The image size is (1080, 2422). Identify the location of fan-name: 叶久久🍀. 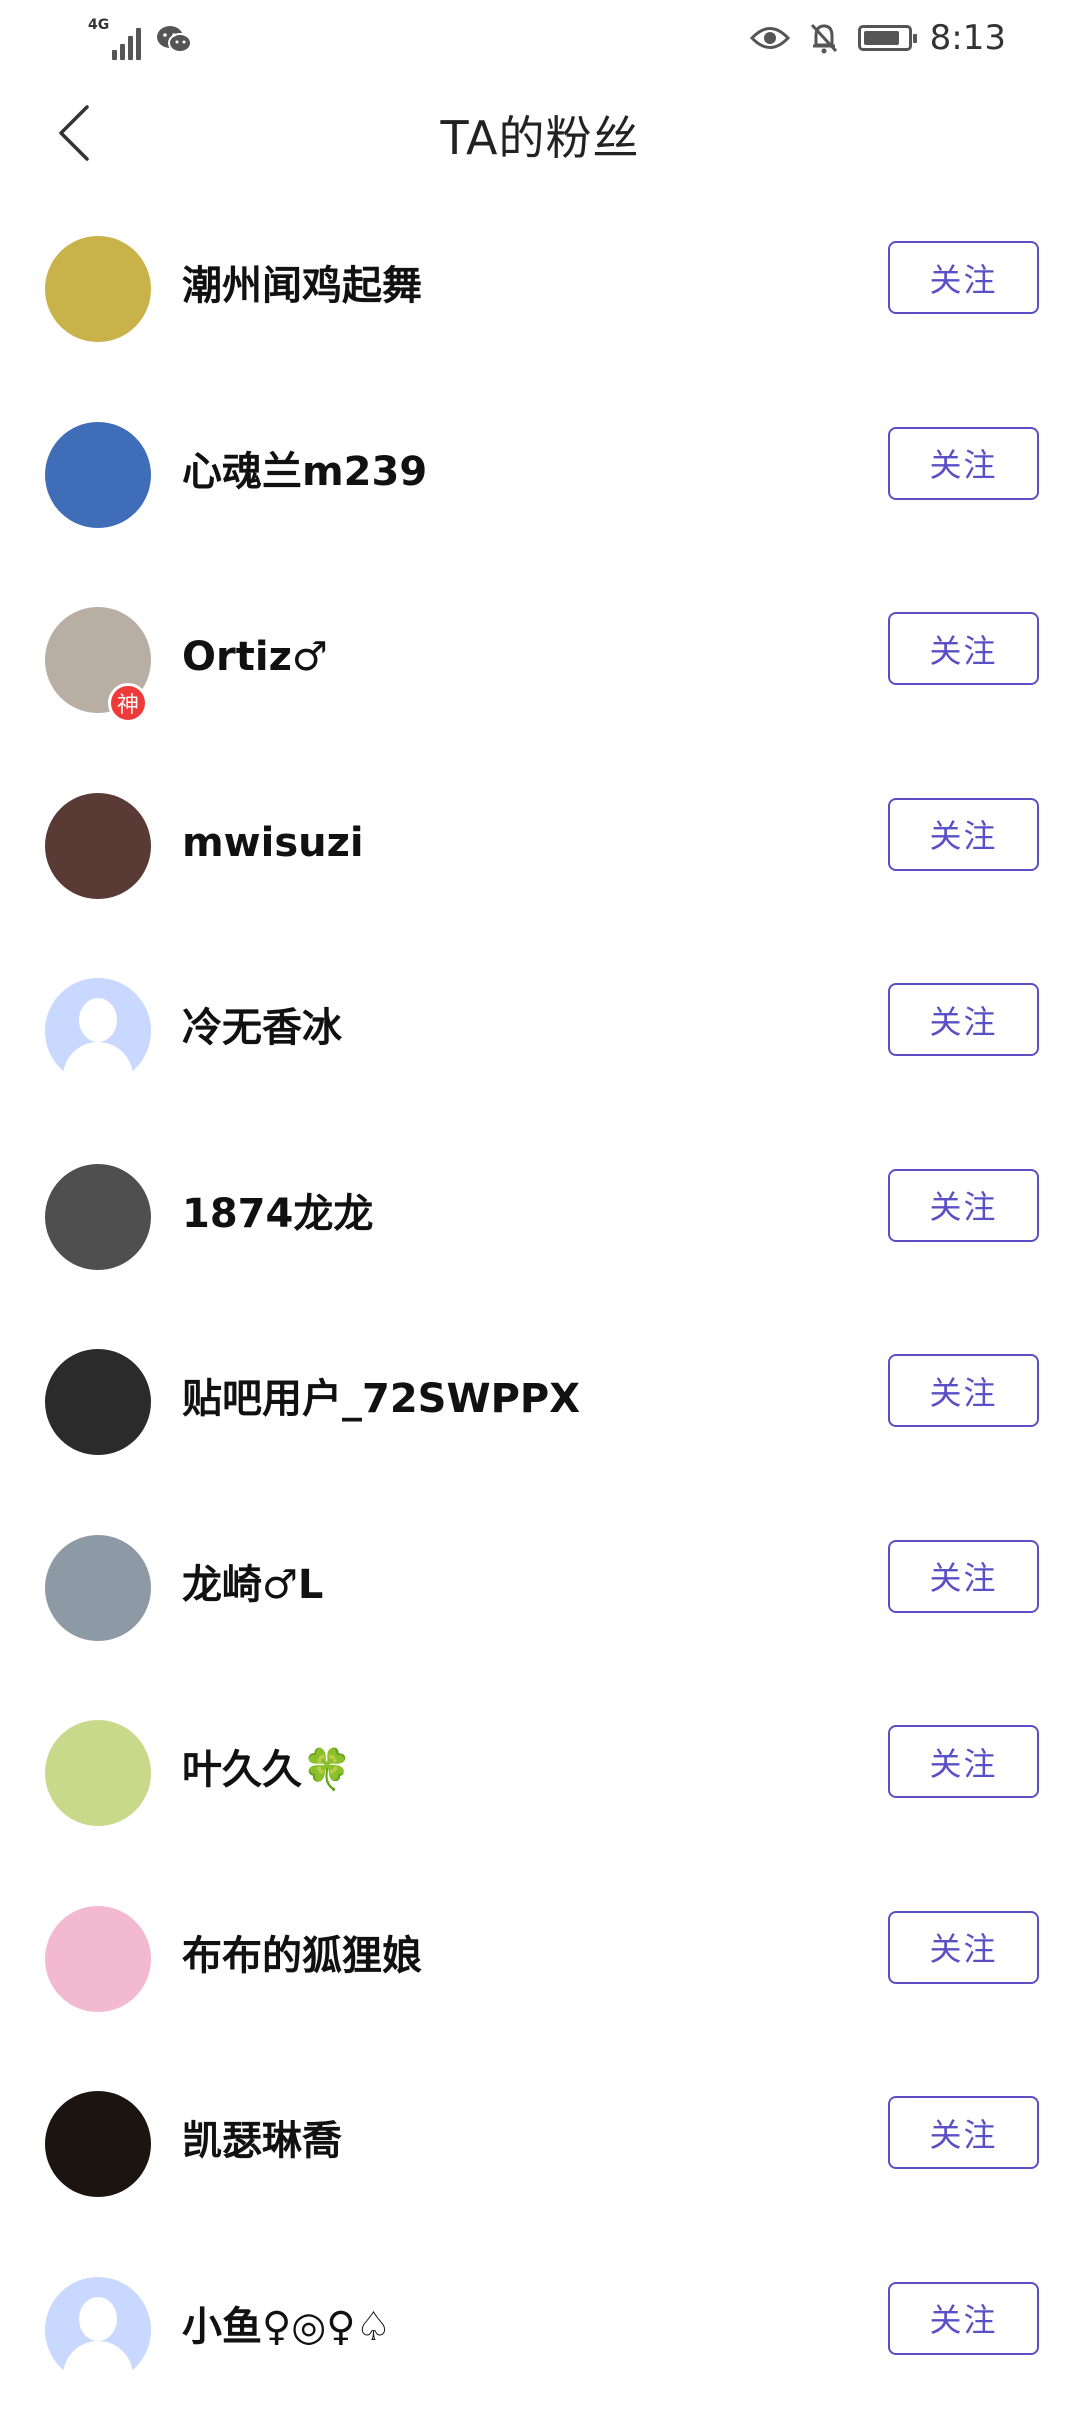
(267, 1770).